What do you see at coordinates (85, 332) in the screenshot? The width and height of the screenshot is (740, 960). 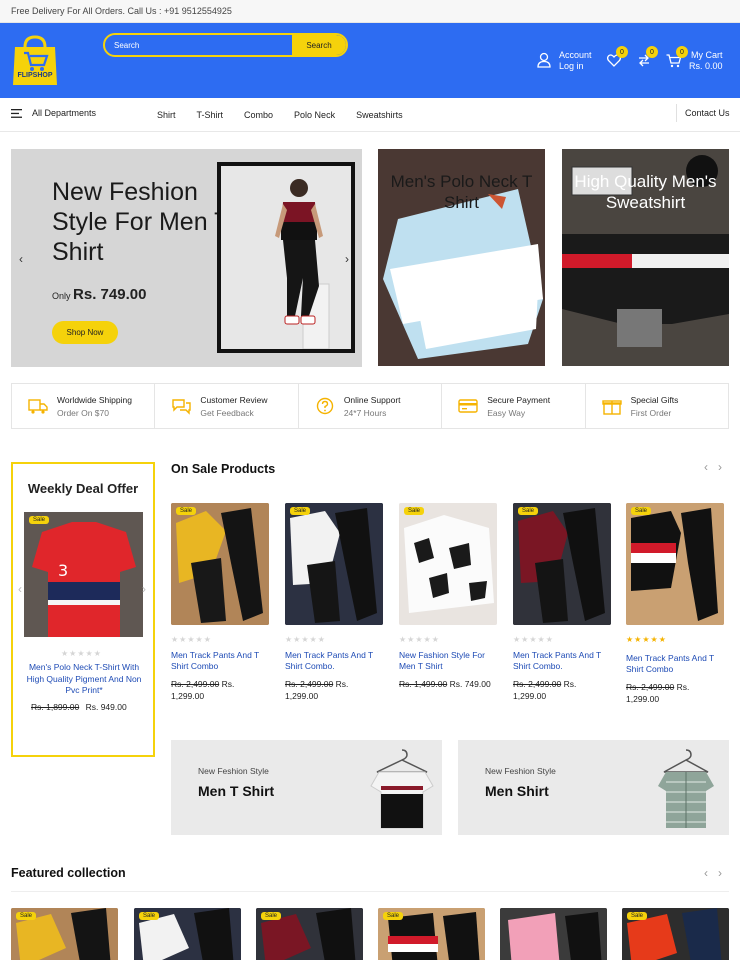 I see `shop-now-button: Shop Now` at bounding box center [85, 332].